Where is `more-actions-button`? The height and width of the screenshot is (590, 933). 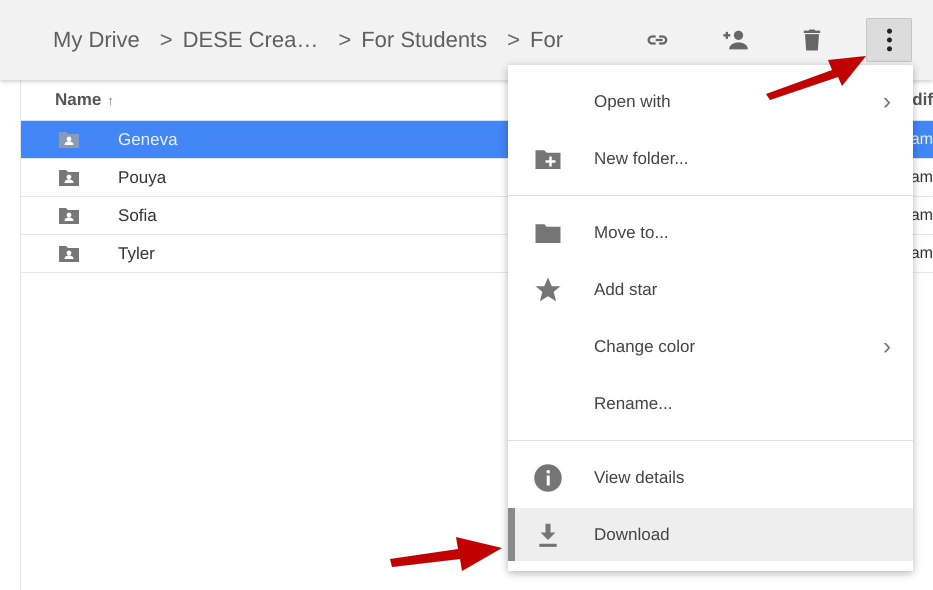 more-actions-button is located at coordinates (889, 40).